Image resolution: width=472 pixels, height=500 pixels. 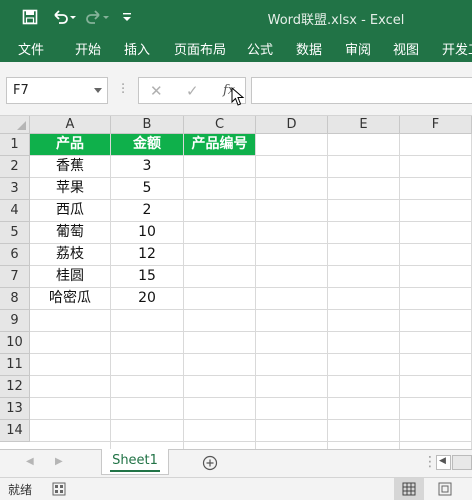 I want to click on name-box-value: F7, so click(x=21, y=90).